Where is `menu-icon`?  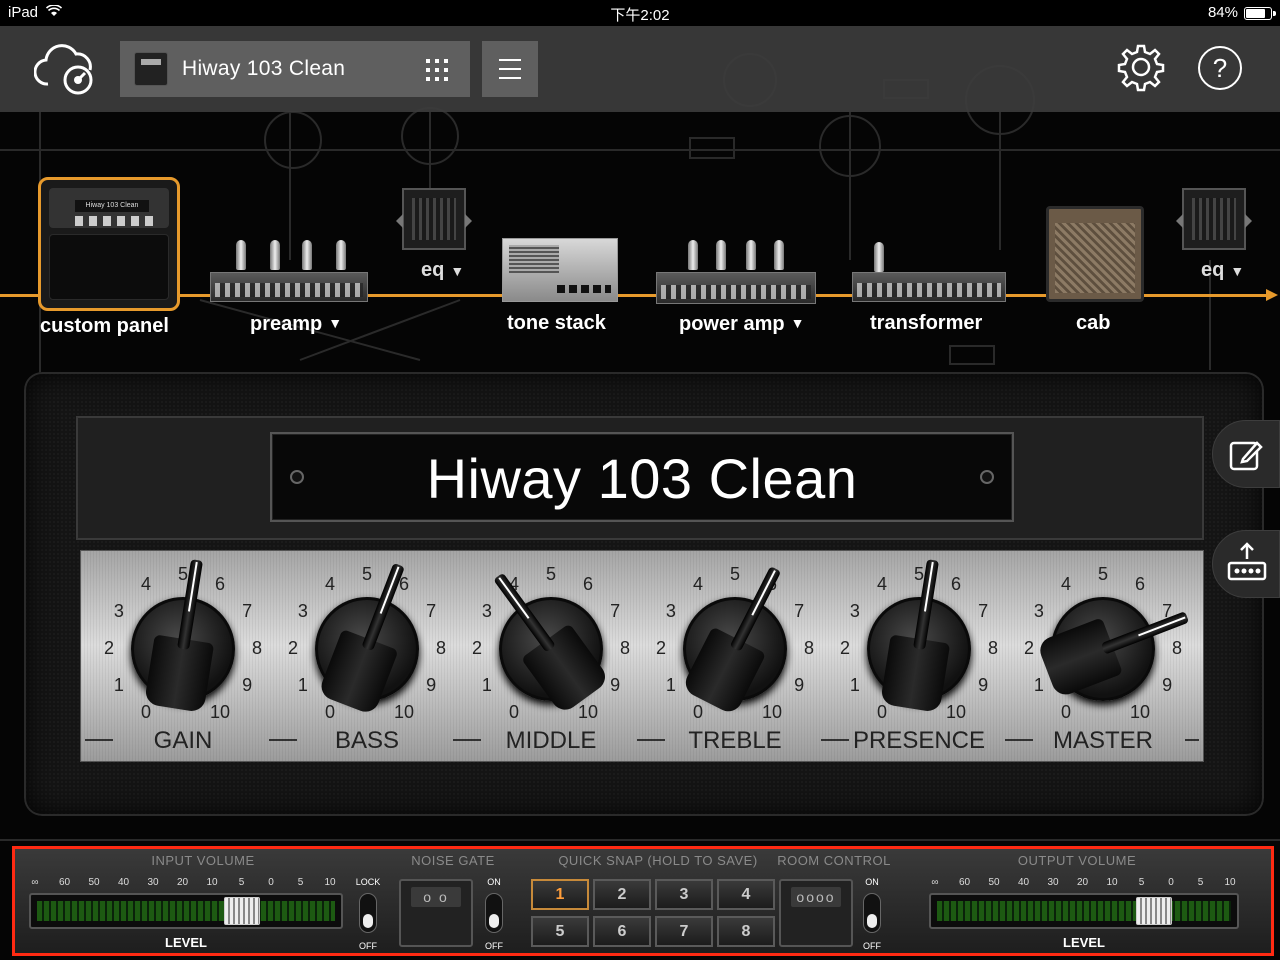
menu-icon is located at coordinates (510, 69).